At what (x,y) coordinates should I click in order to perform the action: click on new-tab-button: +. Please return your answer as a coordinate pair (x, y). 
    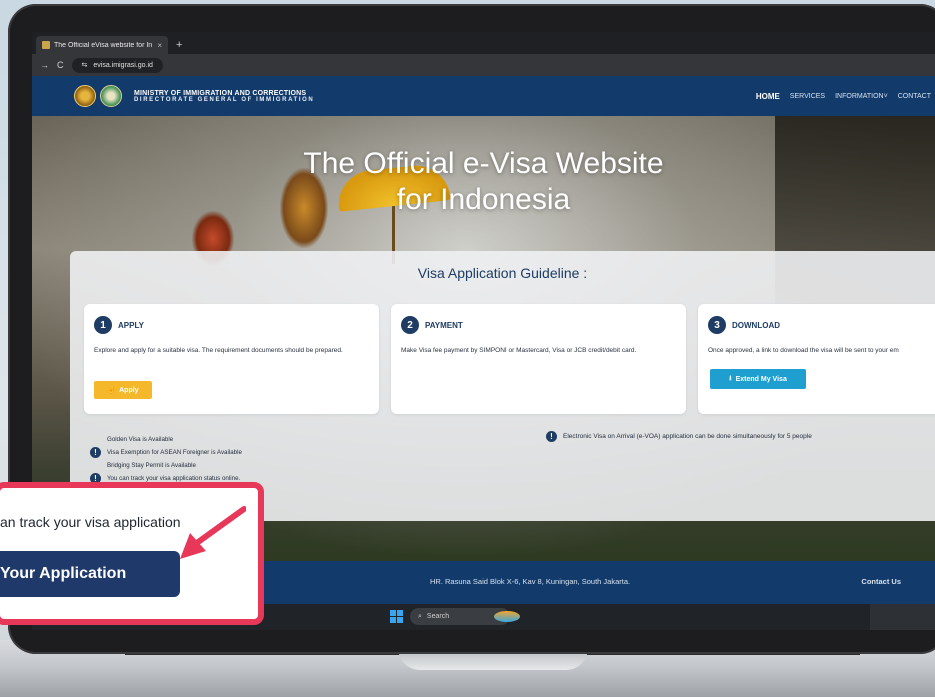
    Looking at the image, I should click on (179, 46).